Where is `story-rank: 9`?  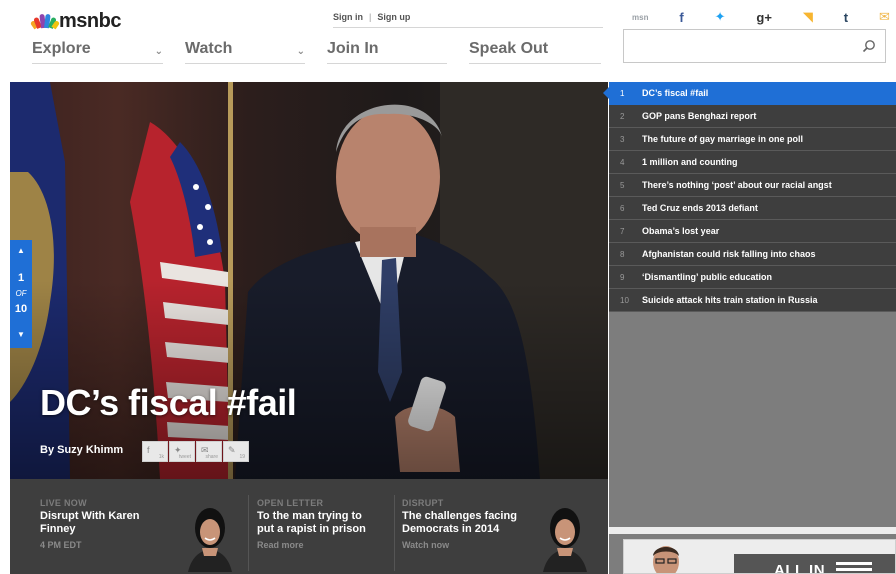
story-rank: 9 is located at coordinates (622, 277).